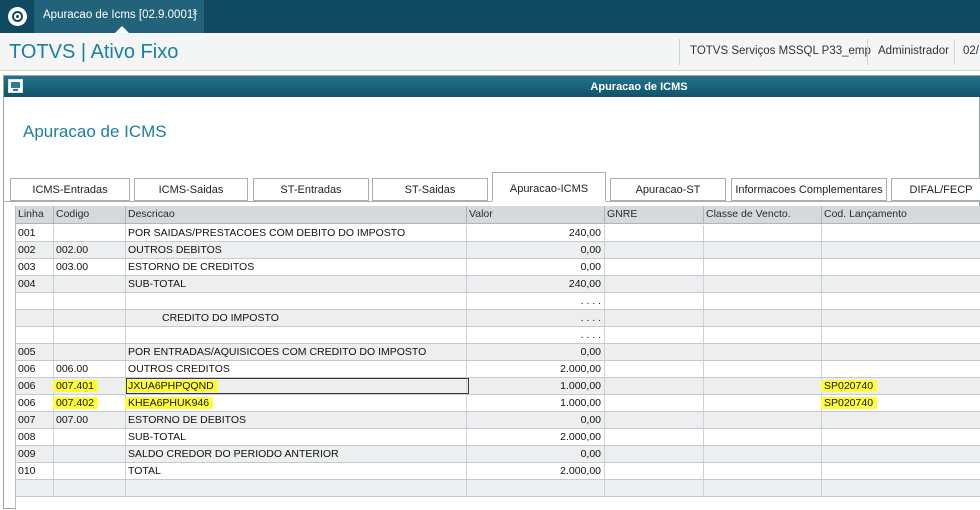 The width and height of the screenshot is (980, 510). What do you see at coordinates (35, 267) in the screenshot?
I see `cell-linha: 003` at bounding box center [35, 267].